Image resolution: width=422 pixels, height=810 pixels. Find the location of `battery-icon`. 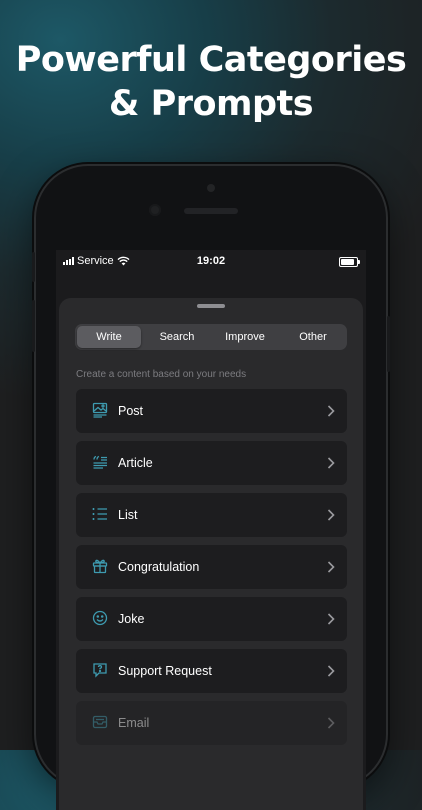

battery-icon is located at coordinates (349, 262).